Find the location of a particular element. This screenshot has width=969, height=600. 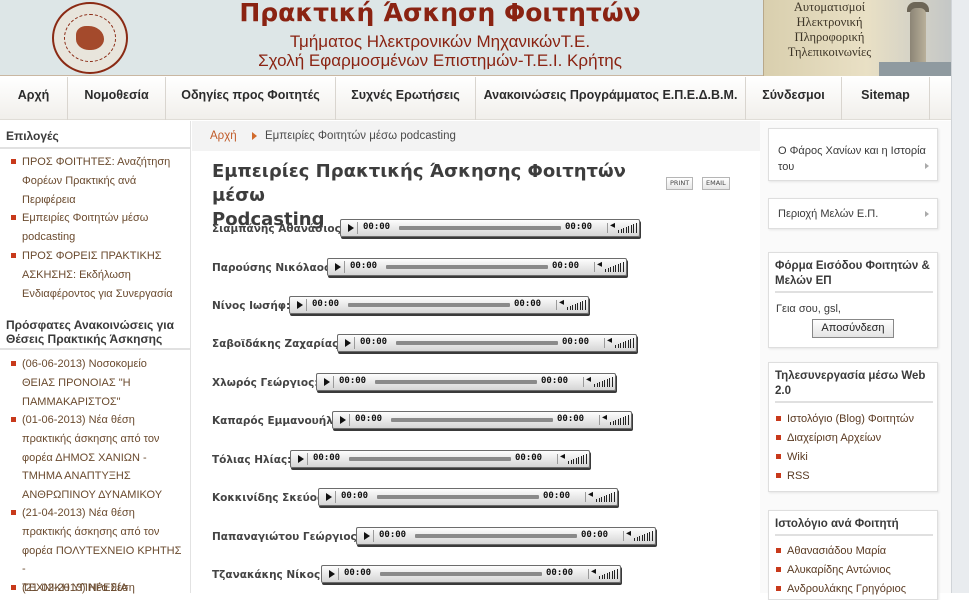

link-line: πρακτικής άσκησης από τον is located at coordinates (91, 531).